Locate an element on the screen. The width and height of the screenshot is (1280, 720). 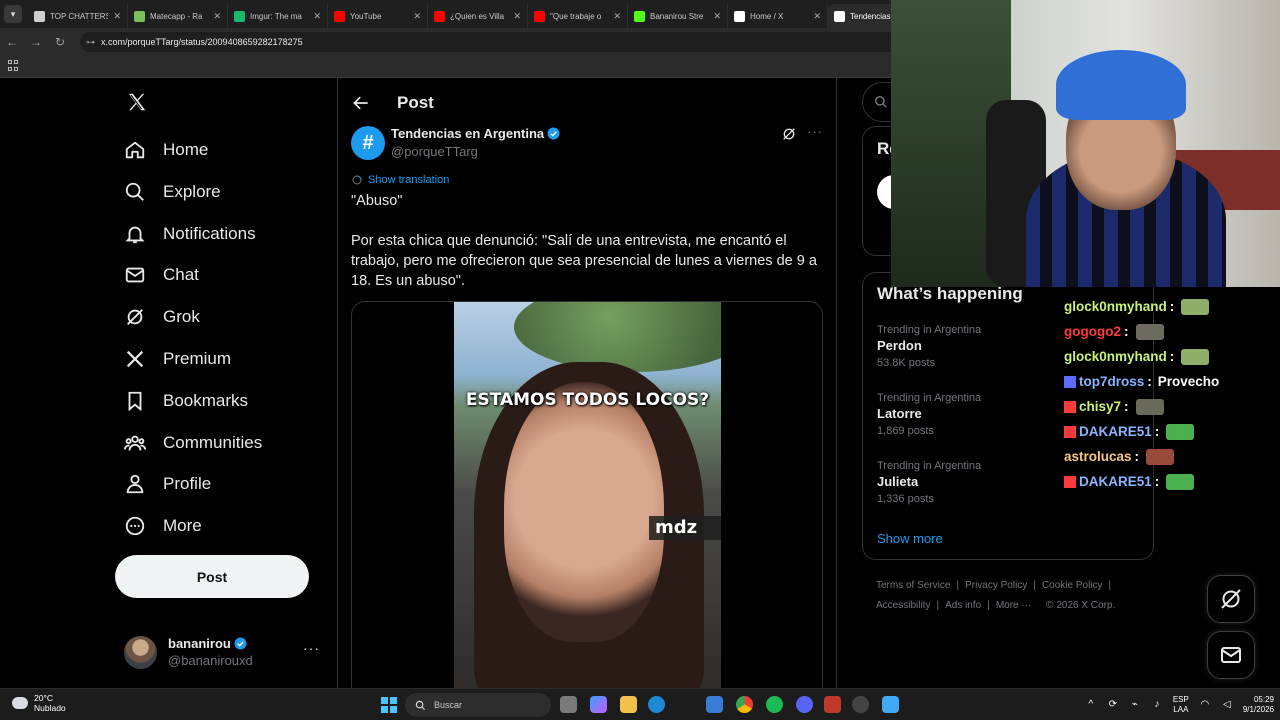
footer-link: © 2026 X Corp. is located at coordinates (1080, 605).